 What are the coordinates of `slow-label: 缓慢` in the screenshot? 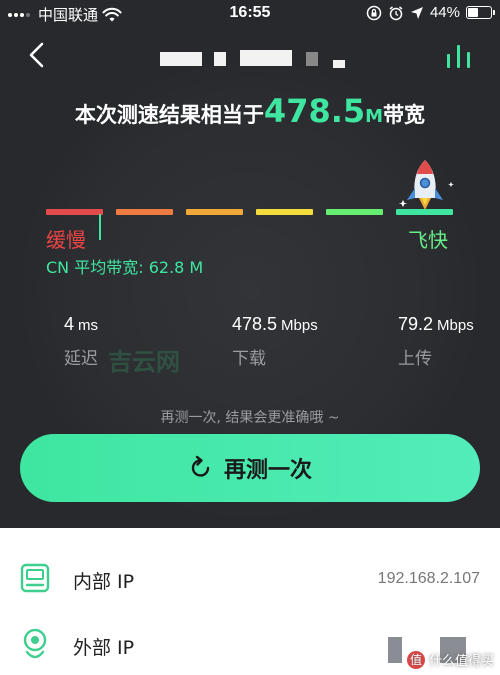 It's located at (66, 240).